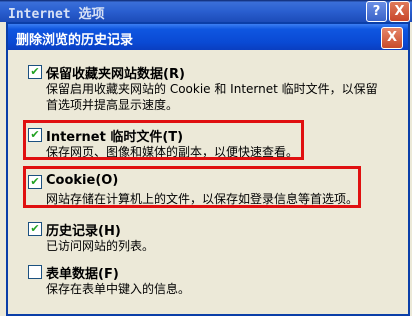  I want to click on outer-titlebar: Internet 选项 ? X, so click(206, 11).